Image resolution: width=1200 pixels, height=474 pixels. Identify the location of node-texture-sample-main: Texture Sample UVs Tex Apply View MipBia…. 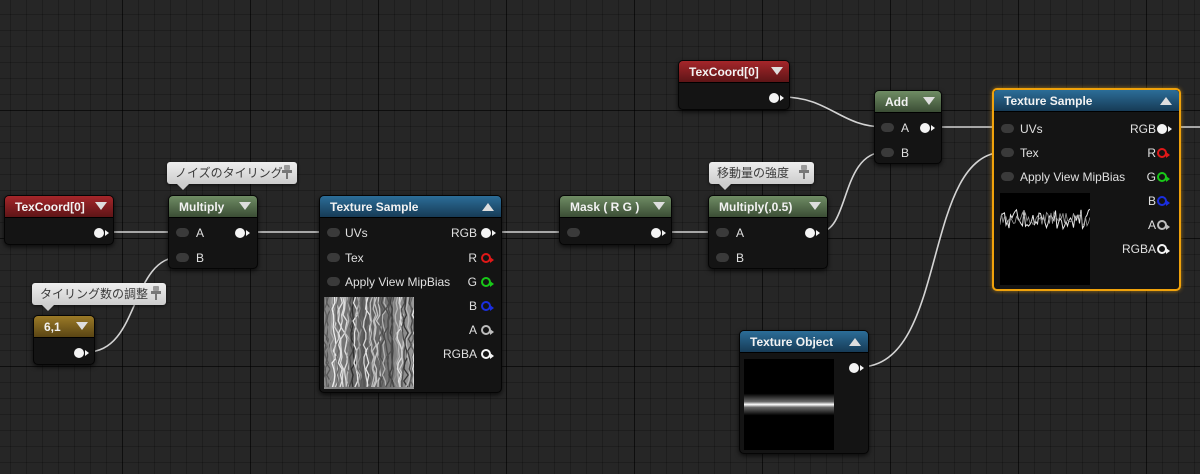
(1086, 189).